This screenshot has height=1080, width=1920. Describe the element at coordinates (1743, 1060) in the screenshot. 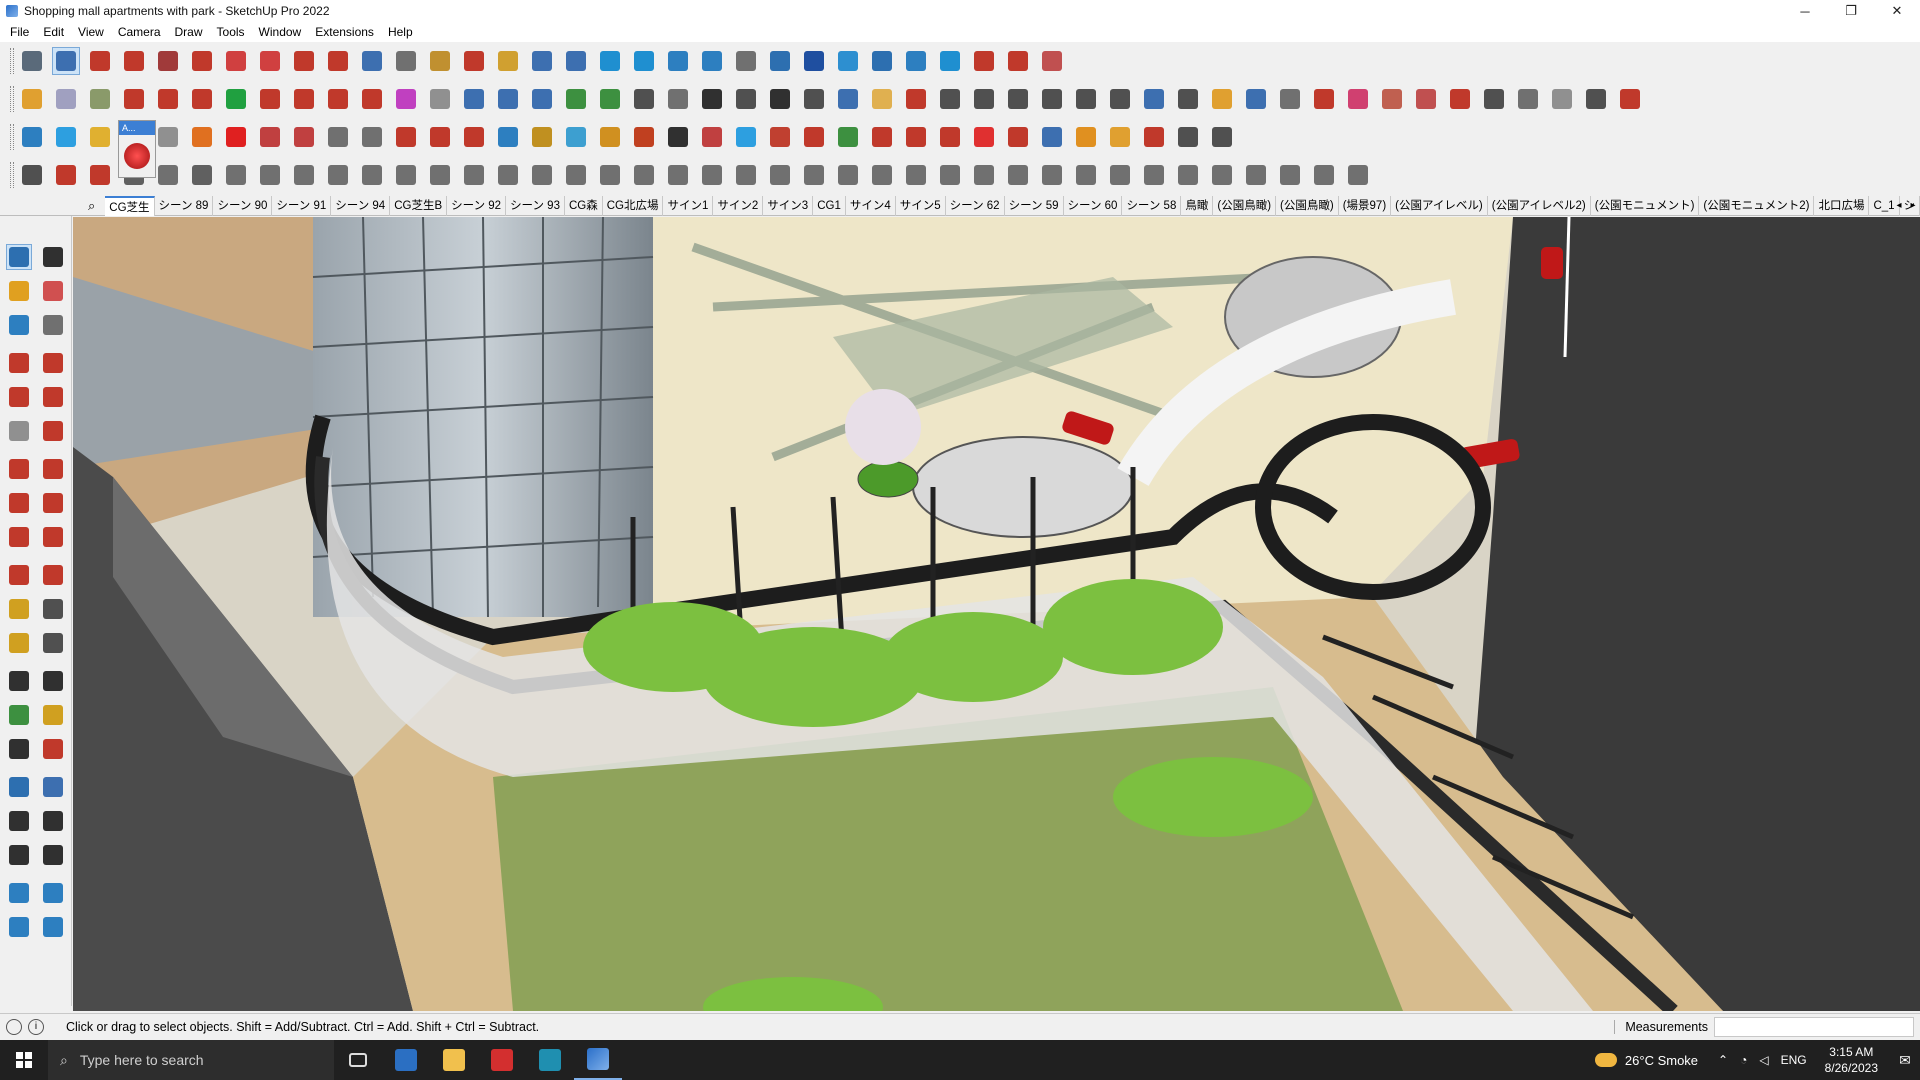

I see `network-icon: ◔` at that location.